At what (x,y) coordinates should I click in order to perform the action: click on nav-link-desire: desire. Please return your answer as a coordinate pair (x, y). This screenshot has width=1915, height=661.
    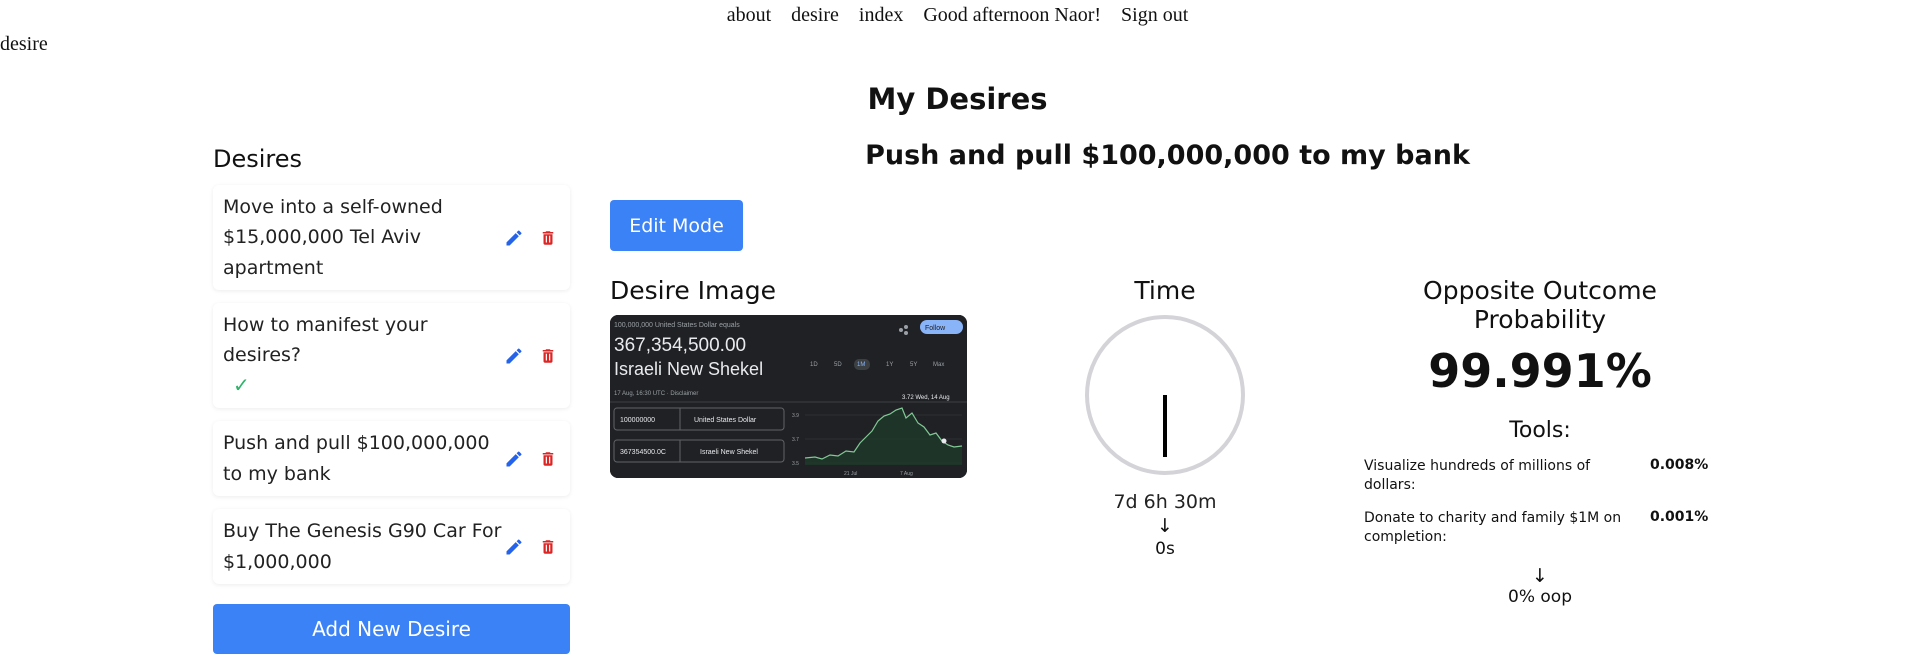
    Looking at the image, I should click on (815, 15).